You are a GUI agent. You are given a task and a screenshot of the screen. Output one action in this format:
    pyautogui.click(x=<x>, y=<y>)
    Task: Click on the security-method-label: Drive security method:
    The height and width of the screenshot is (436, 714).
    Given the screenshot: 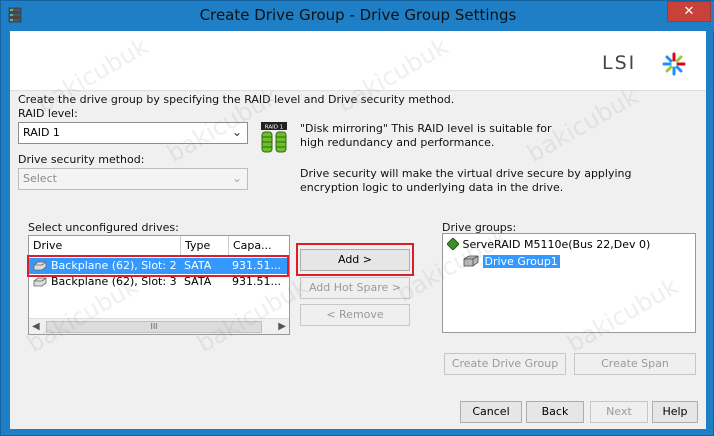 What is the action you would take?
    pyautogui.click(x=81, y=159)
    